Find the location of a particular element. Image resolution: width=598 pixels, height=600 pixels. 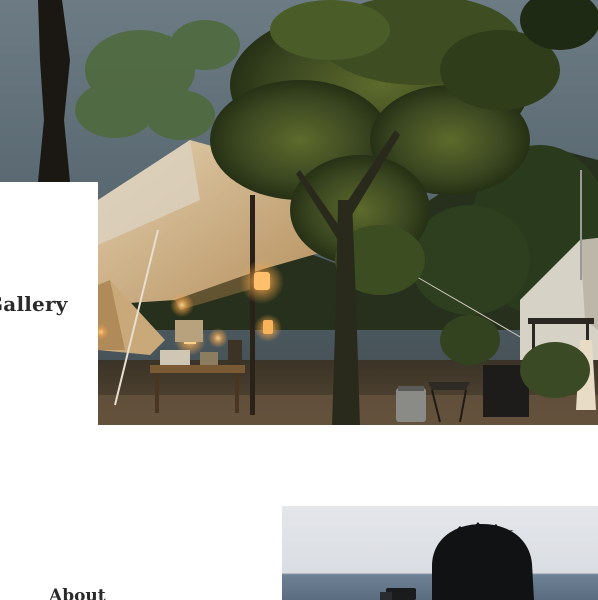

about-section-title: About is located at coordinates (77, 593).